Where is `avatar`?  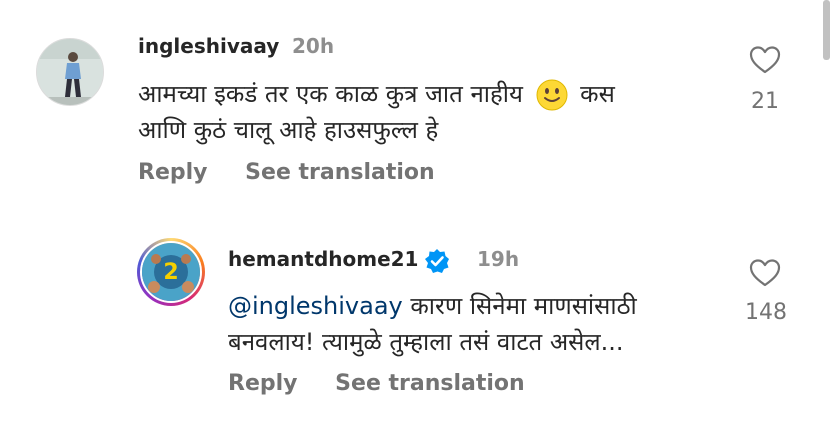 avatar is located at coordinates (70, 72).